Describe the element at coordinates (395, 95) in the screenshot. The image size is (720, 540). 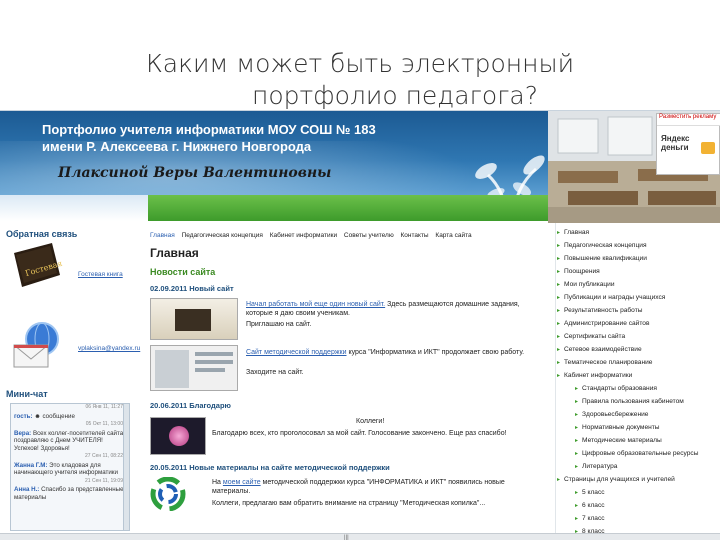
I see `slide-title-line-2: портфолио педагога?` at that location.